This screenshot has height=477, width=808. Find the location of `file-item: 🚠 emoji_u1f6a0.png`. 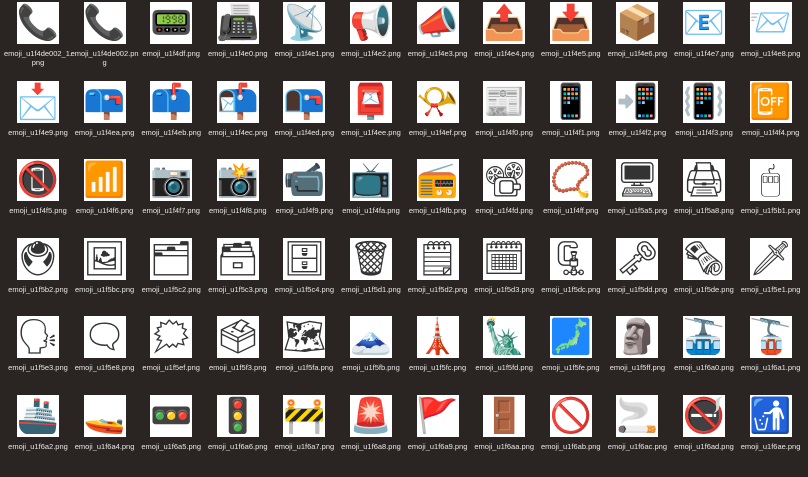

file-item: 🚠 emoji_u1f6a0.png is located at coordinates (704, 355).